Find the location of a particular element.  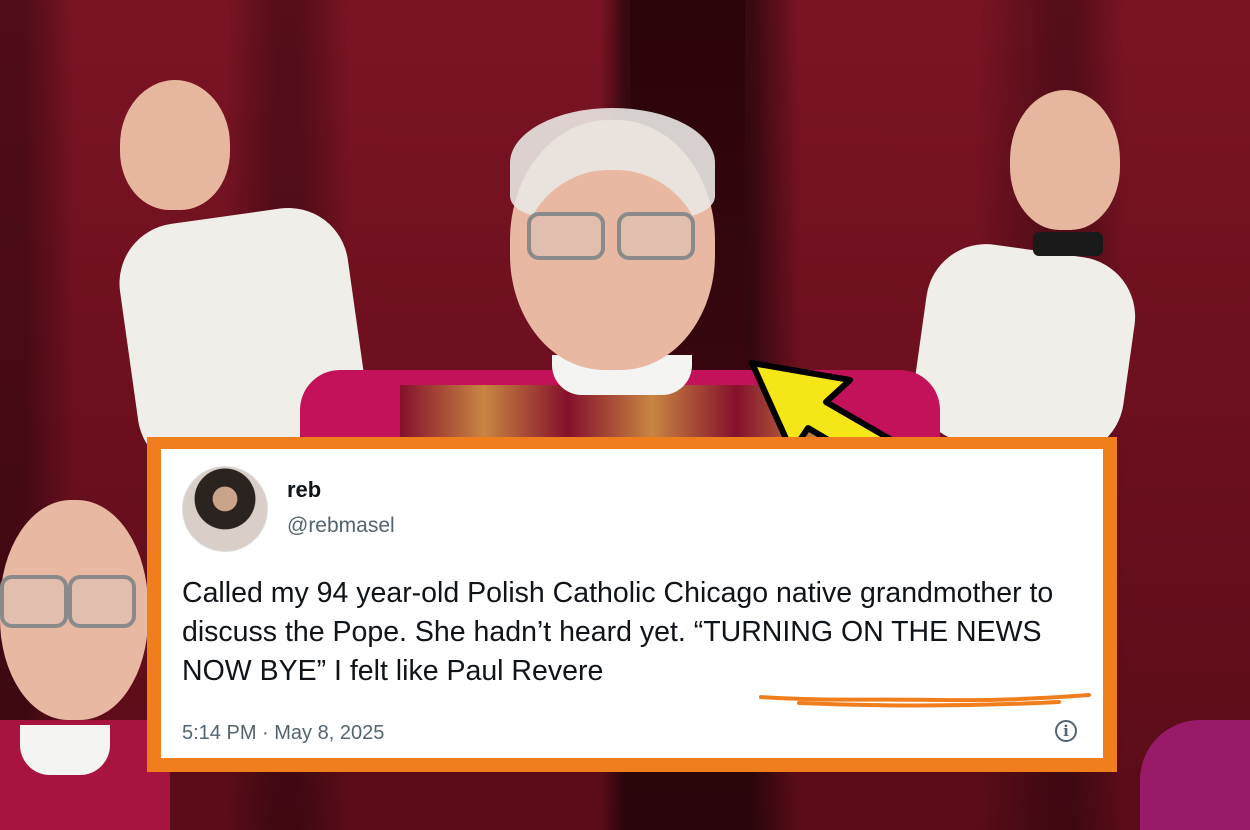

info-icon: i is located at coordinates (1066, 731).